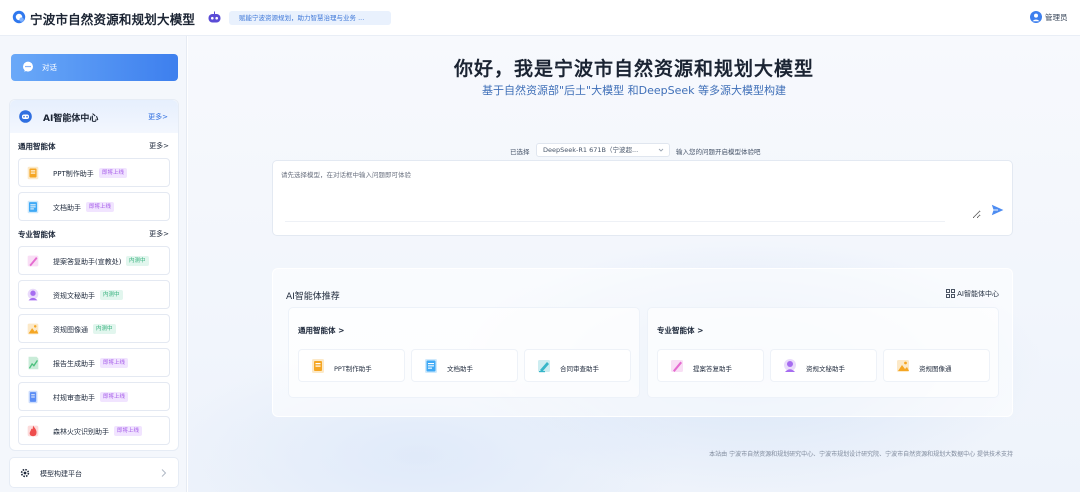 The height and width of the screenshot is (492, 1080). I want to click on report-icon, so click(33, 363).